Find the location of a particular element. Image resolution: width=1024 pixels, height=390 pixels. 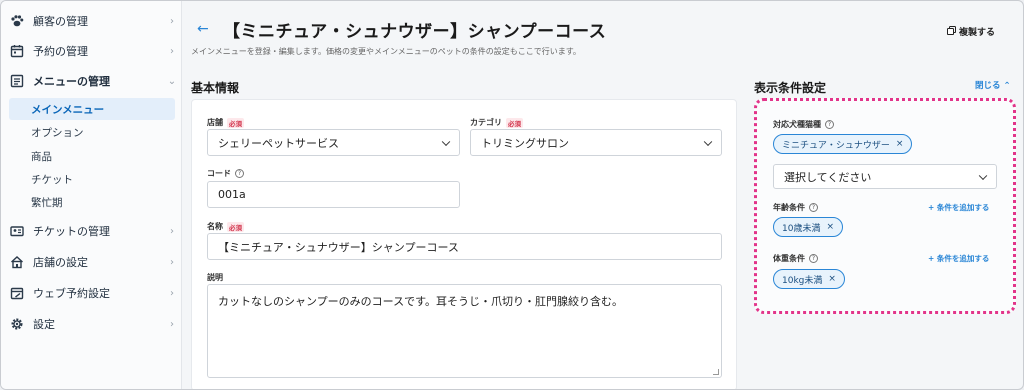

add-weight-condition-link: + 条件を追加する is located at coordinates (958, 258).